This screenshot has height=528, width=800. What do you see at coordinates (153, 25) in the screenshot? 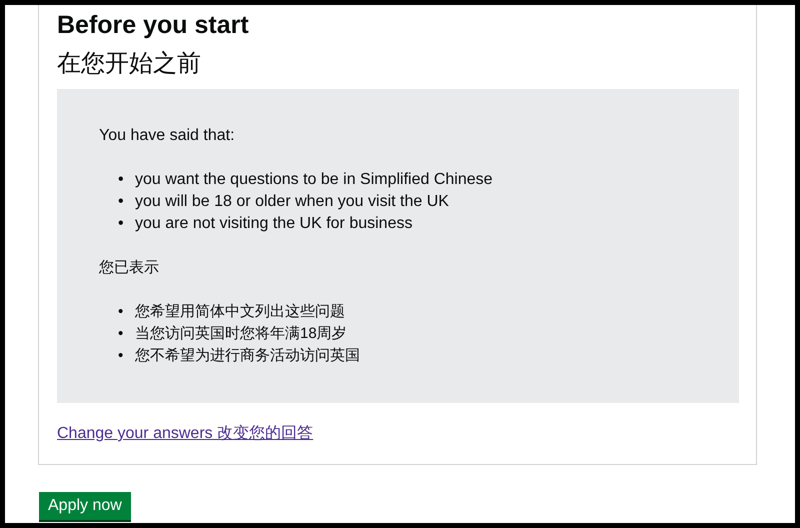
I see `page-heading: Before you start` at bounding box center [153, 25].